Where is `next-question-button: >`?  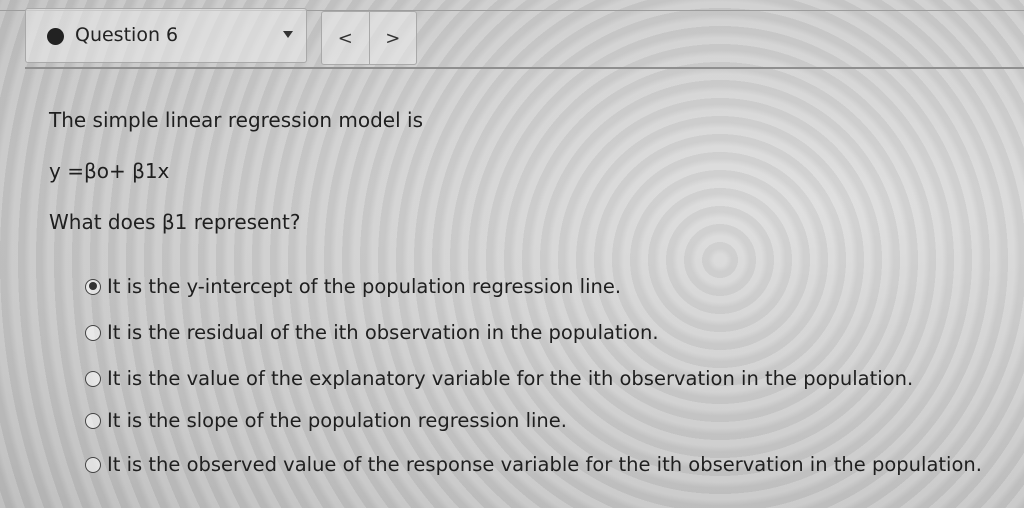 next-question-button: > is located at coordinates (392, 38).